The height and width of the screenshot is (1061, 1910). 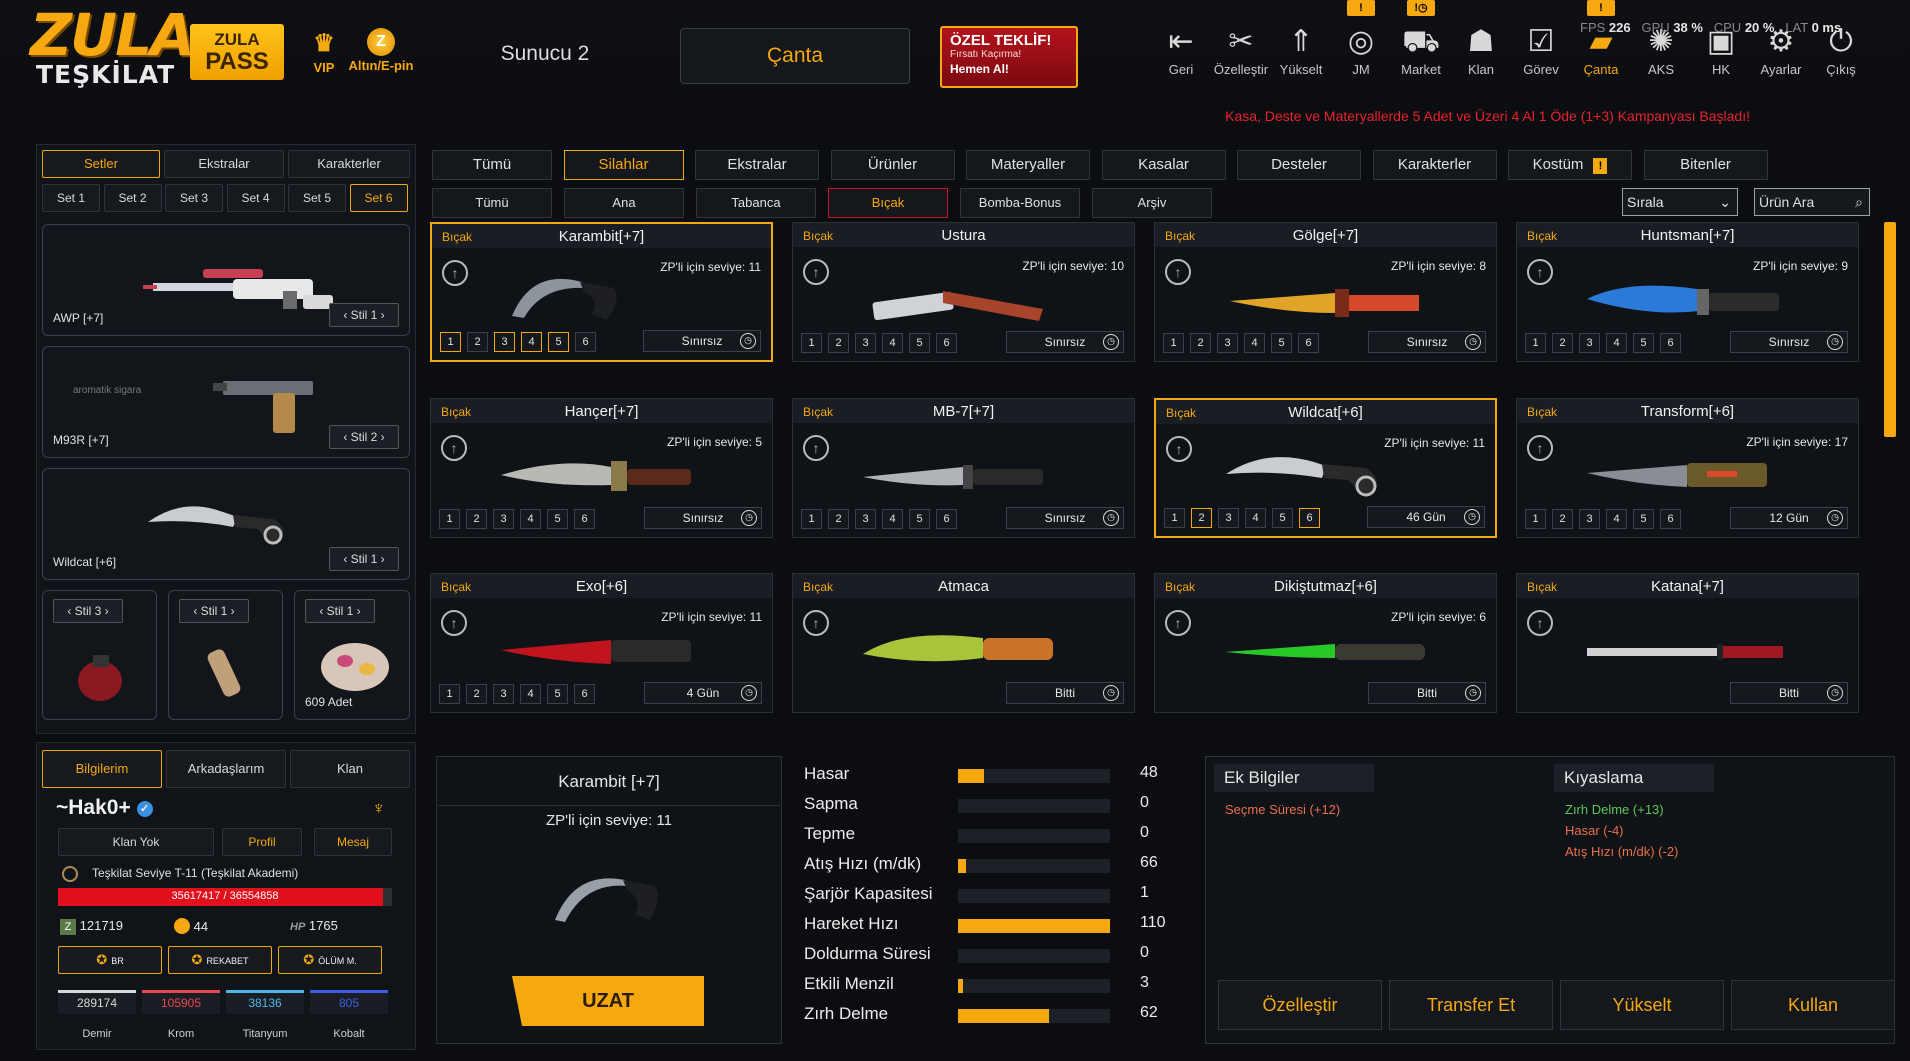 What do you see at coordinates (102, 769) in the screenshot?
I see `tab-bilgilerim: Bilgilerim` at bounding box center [102, 769].